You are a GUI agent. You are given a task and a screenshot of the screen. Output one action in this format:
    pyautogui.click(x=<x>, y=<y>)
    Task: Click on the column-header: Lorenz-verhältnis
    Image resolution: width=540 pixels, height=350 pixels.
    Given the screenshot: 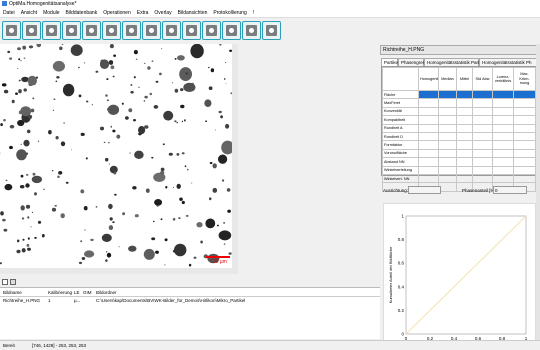 What is the action you would take?
    pyautogui.click(x=503, y=79)
    